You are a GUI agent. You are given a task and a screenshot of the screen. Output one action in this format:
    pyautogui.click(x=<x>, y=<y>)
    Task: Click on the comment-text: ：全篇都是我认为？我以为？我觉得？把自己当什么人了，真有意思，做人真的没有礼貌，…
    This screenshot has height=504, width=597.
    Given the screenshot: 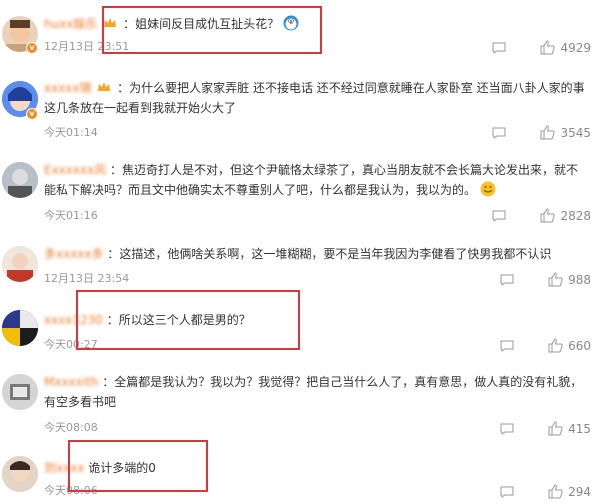 What is the action you would take?
    pyautogui.click(x=313, y=392)
    